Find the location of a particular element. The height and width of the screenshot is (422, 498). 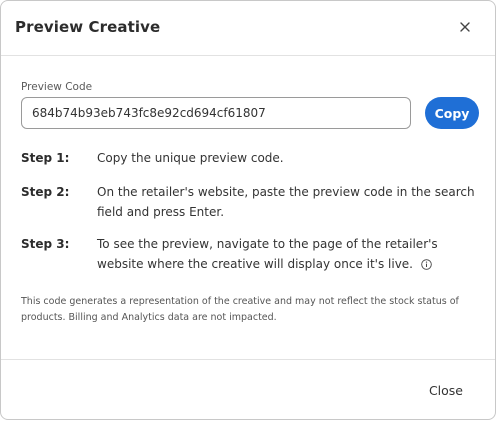

dialog-header: Preview Creative is located at coordinates (248, 28).